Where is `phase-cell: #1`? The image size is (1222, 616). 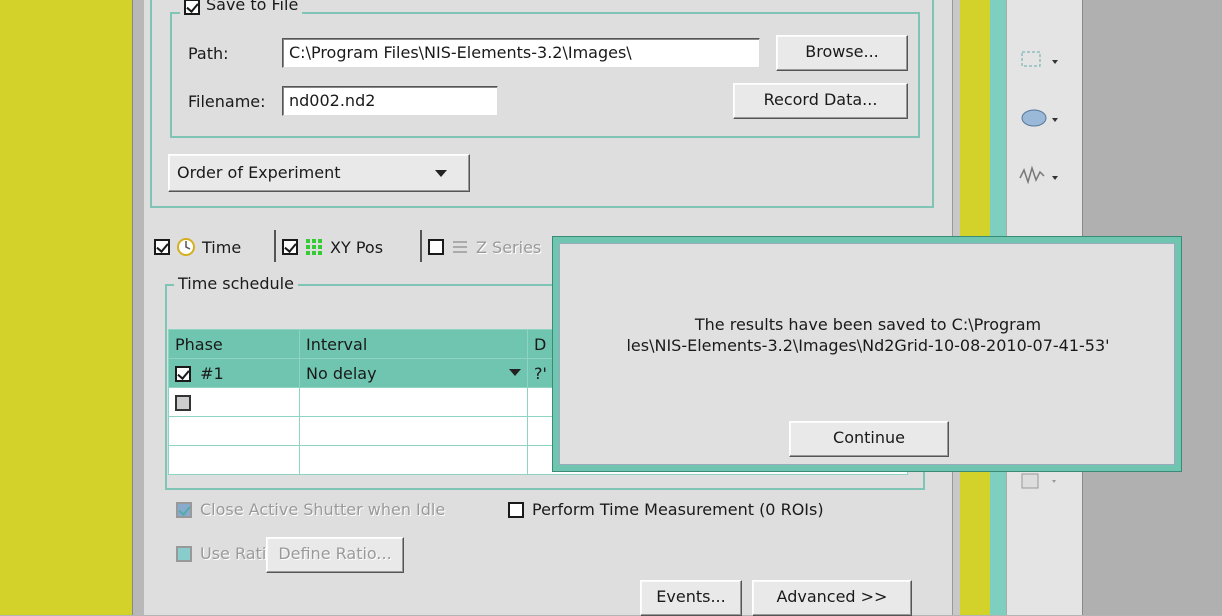
phase-cell: #1 is located at coordinates (234, 373).